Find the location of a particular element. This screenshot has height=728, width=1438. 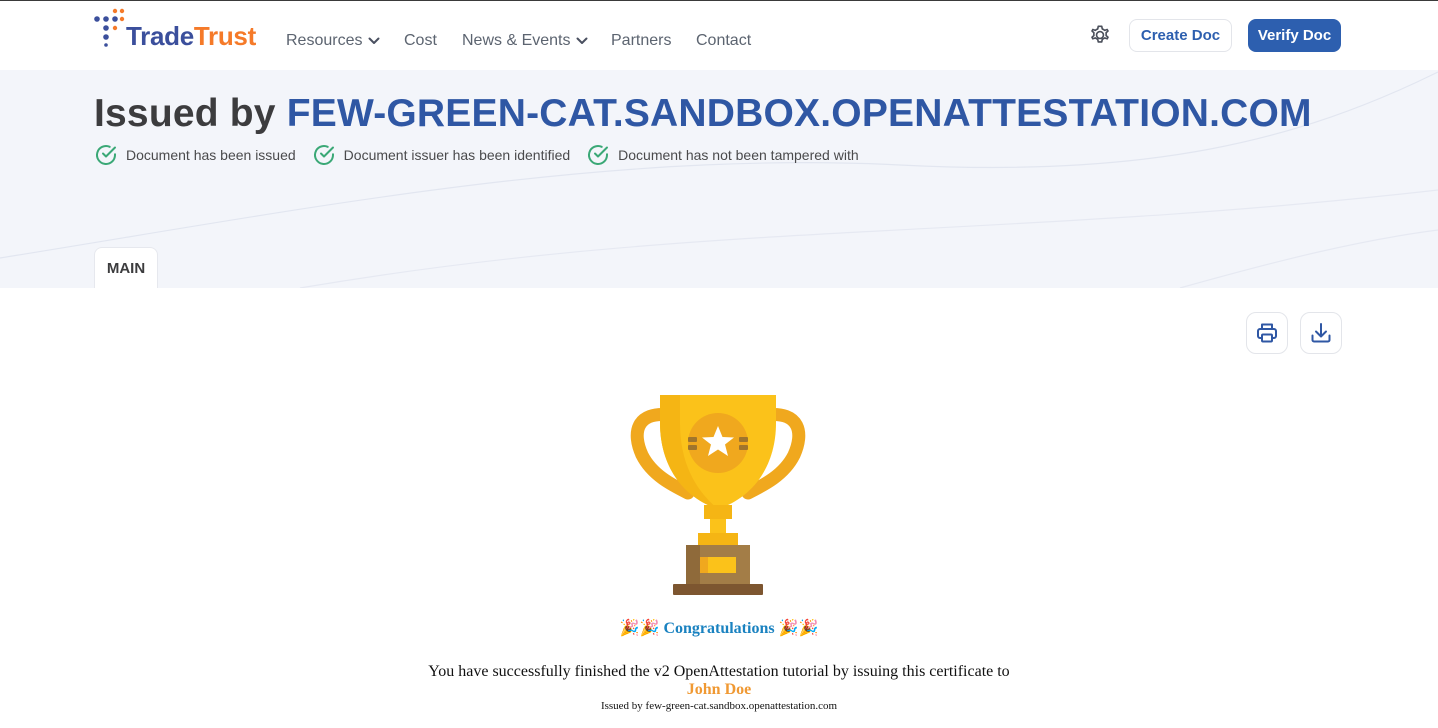

check-not-tampered: Document has not been tampered with is located at coordinates (722, 155).